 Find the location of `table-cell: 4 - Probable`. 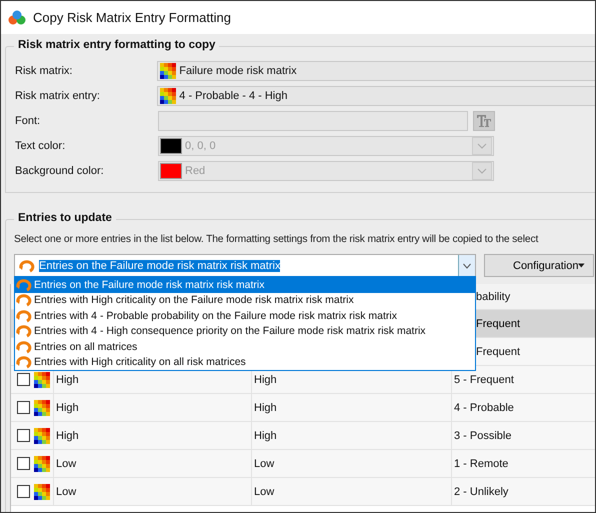

table-cell: 4 - Probable is located at coordinates (523, 407).